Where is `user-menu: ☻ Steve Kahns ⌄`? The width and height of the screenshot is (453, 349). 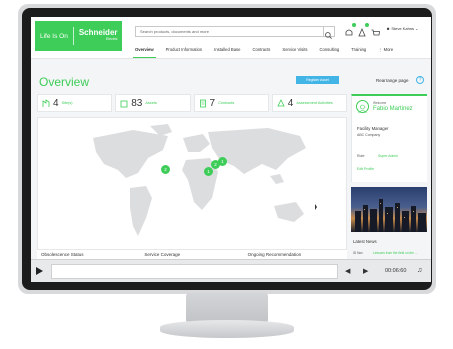 user-menu: ☻ Steve Kahns ⌄ is located at coordinates (402, 28).